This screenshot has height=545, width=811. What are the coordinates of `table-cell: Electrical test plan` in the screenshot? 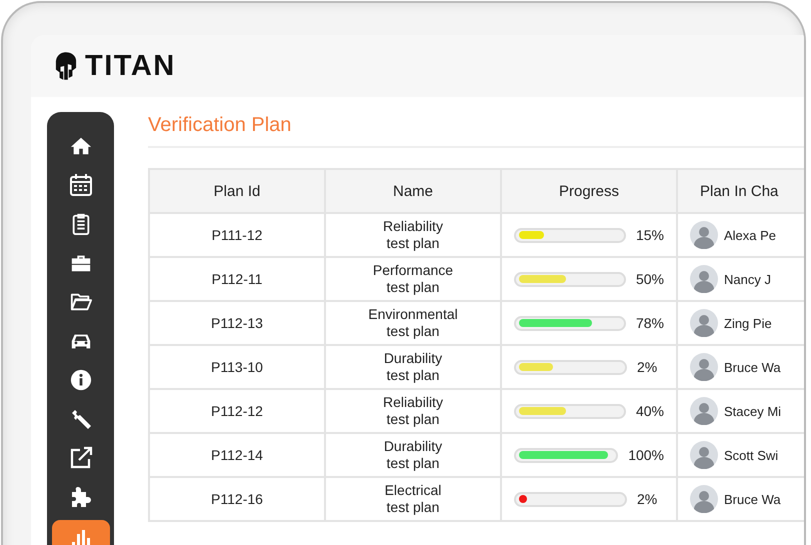 It's located at (413, 499).